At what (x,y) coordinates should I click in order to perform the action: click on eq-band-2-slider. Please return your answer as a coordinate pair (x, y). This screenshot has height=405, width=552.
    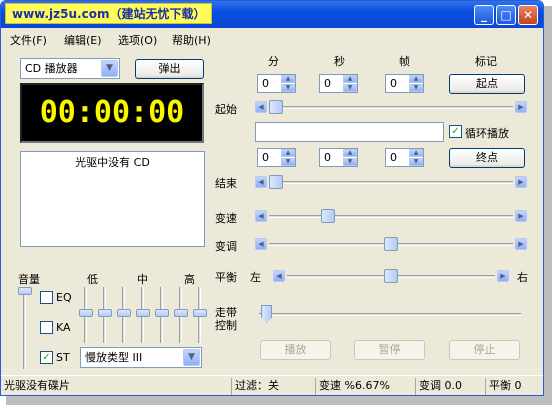
    Looking at the image, I should click on (105, 315).